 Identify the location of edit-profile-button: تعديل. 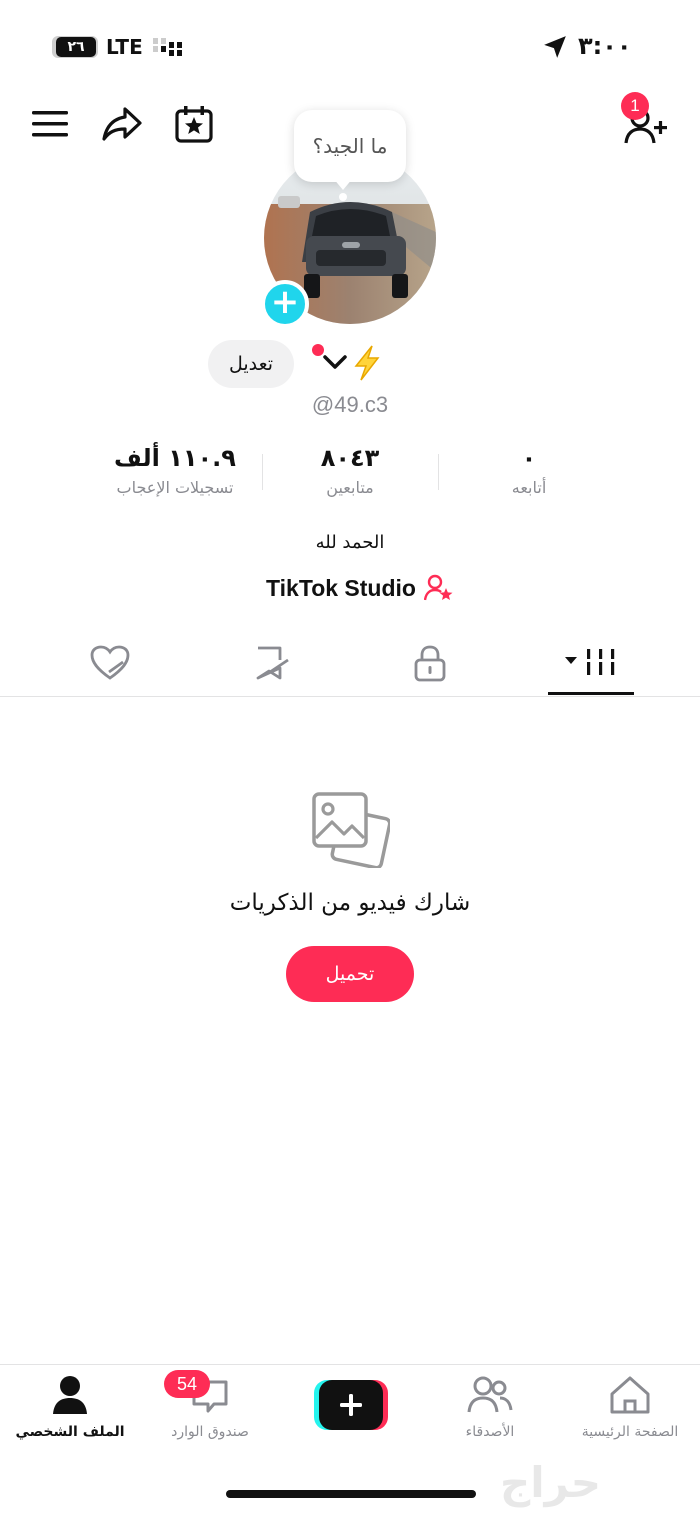
(251, 364).